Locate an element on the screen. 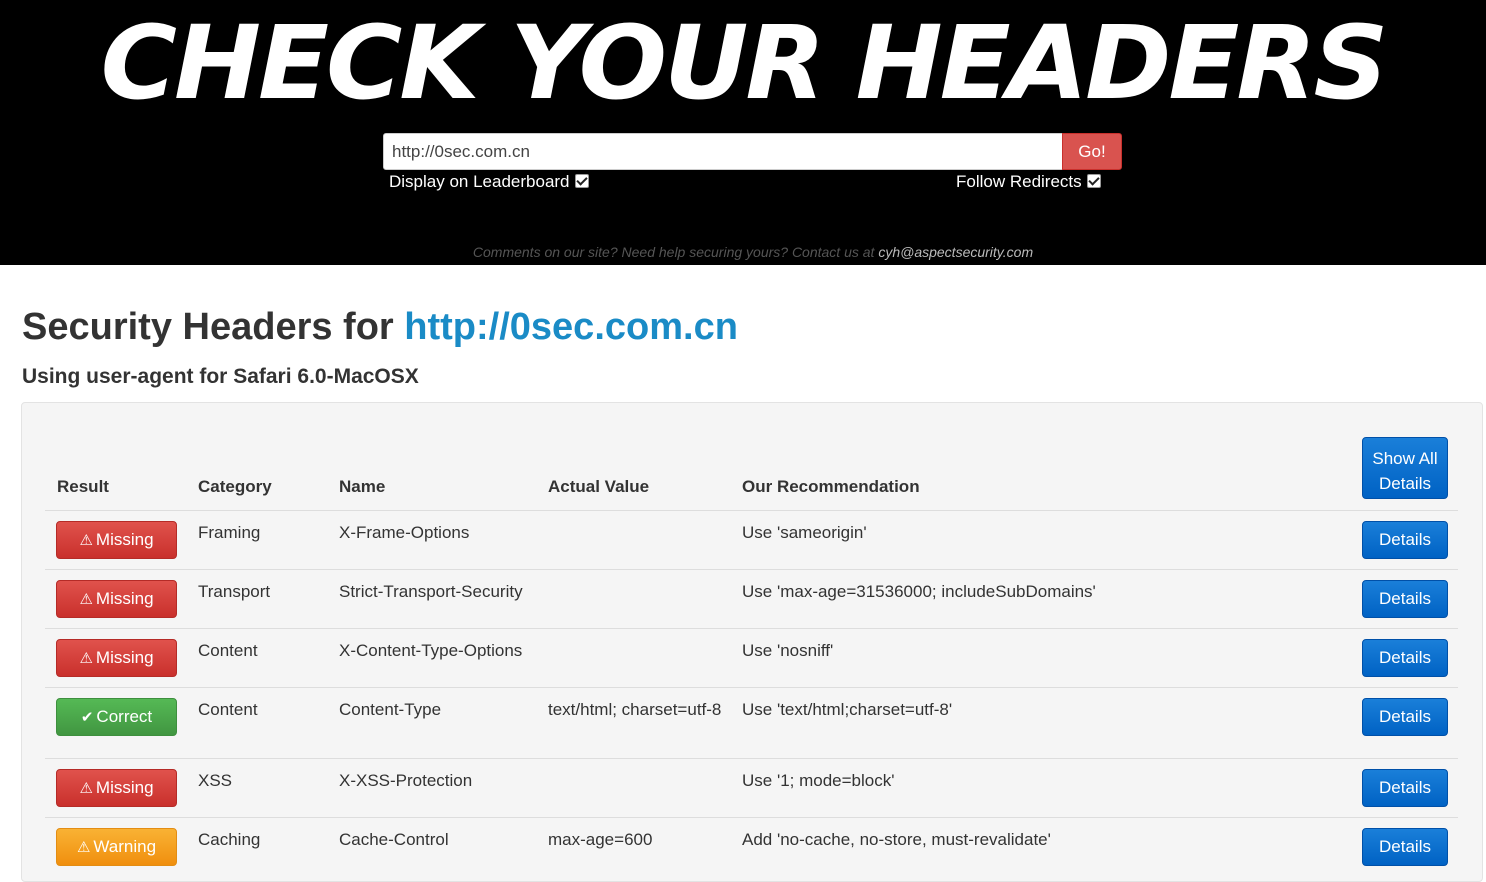 The height and width of the screenshot is (882, 1486). page-title: Security Headers for http://0sec.com.cn is located at coordinates (380, 327).